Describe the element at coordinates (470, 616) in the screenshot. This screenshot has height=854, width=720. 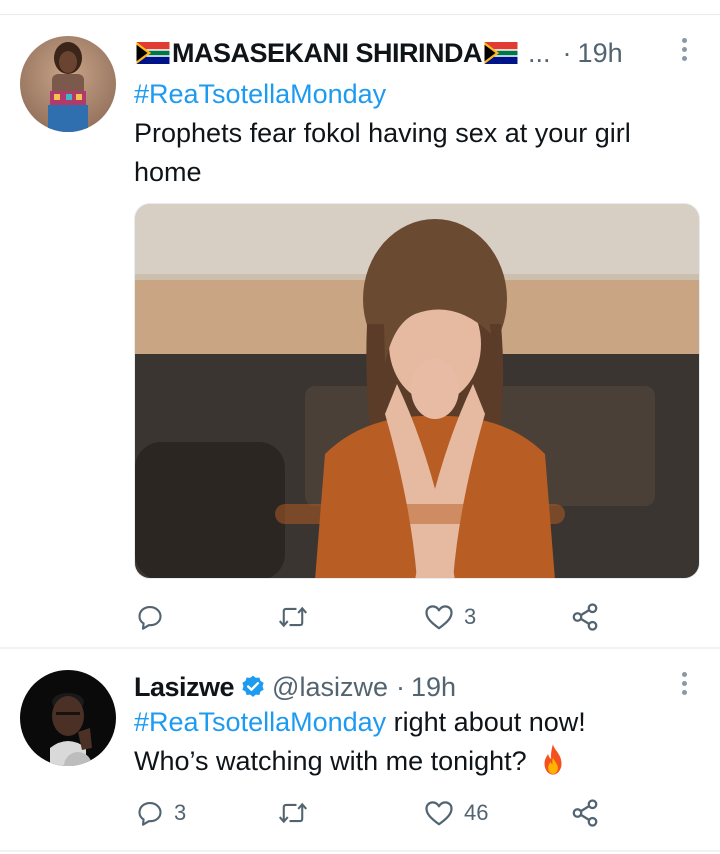
I see `like-count: 3` at that location.